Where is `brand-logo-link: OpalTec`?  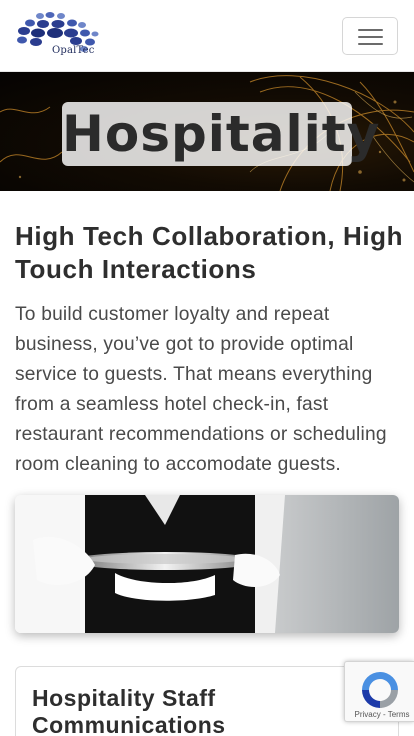
brand-logo-link: OpalTec is located at coordinates (57, 36).